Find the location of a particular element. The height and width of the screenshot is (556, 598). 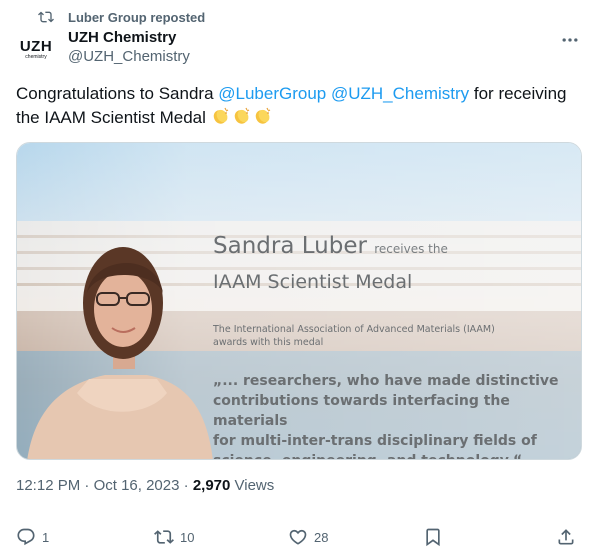

avatar-logo-subtext: chemistry is located at coordinates (36, 57).